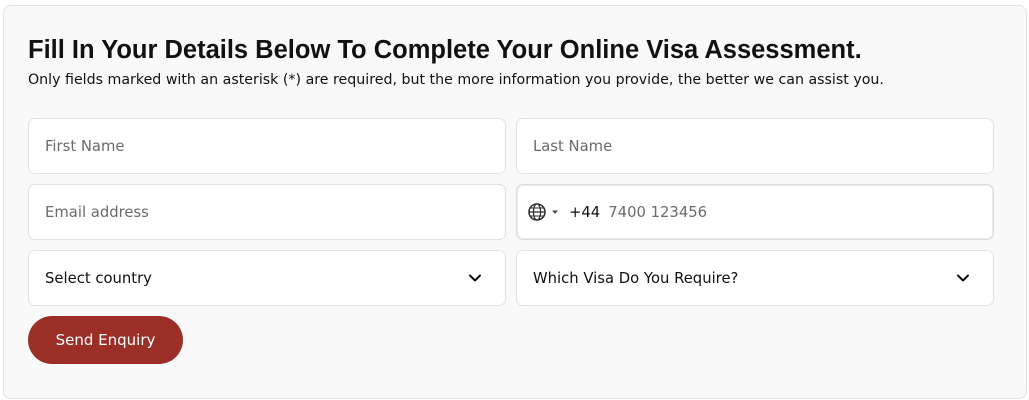 This screenshot has height=400, width=1029. I want to click on last-name-field, so click(755, 146).